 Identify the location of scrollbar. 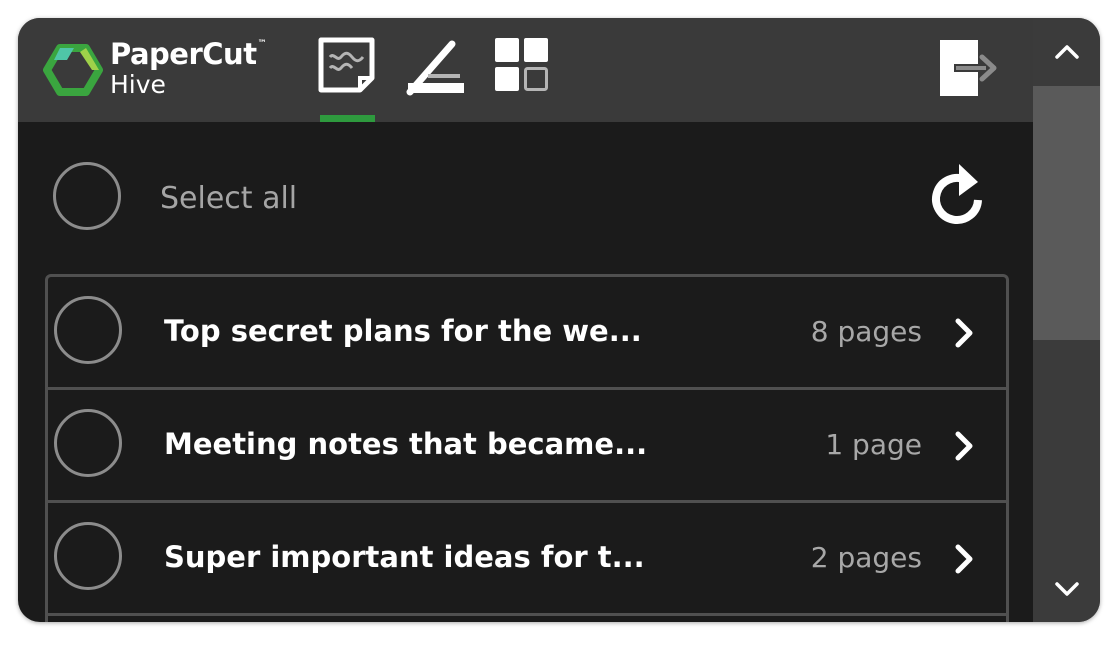
(1066, 320).